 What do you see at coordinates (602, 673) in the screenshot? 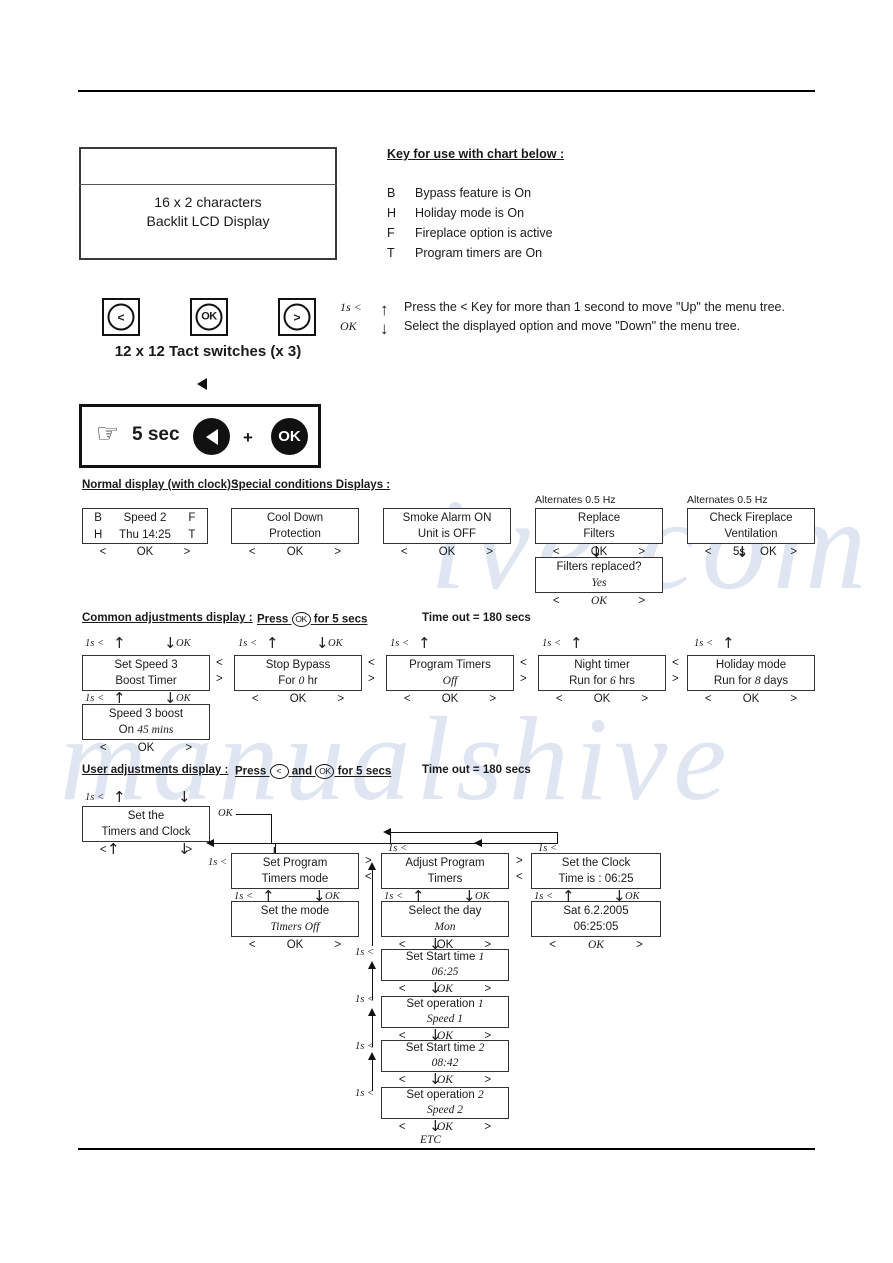
I see `screen-night-timer: Night timer Run for 6 hrs` at bounding box center [602, 673].